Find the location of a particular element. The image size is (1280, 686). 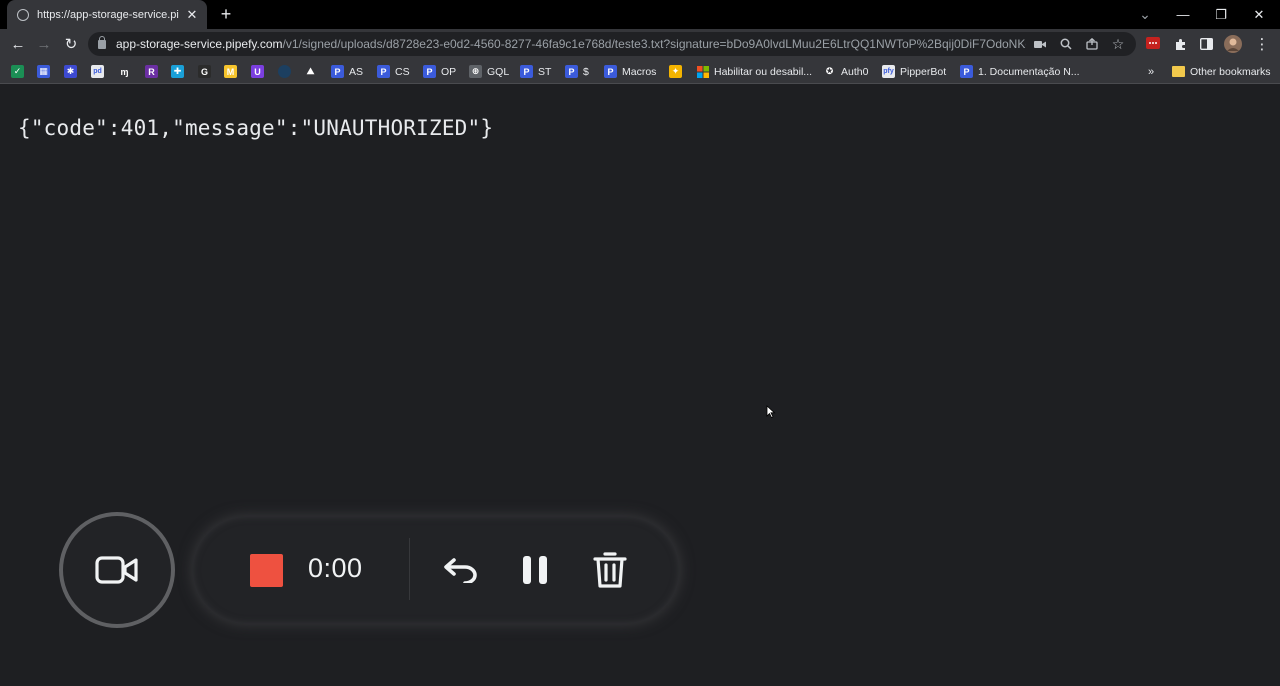

other-bookmarks-label: Other bookmarks is located at coordinates (1230, 71).